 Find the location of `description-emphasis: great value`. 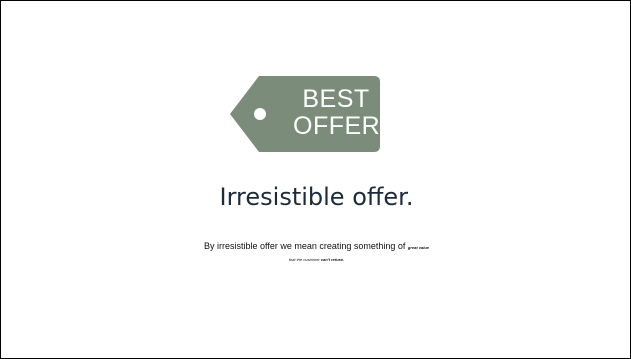

description-emphasis: great value is located at coordinates (418, 247).